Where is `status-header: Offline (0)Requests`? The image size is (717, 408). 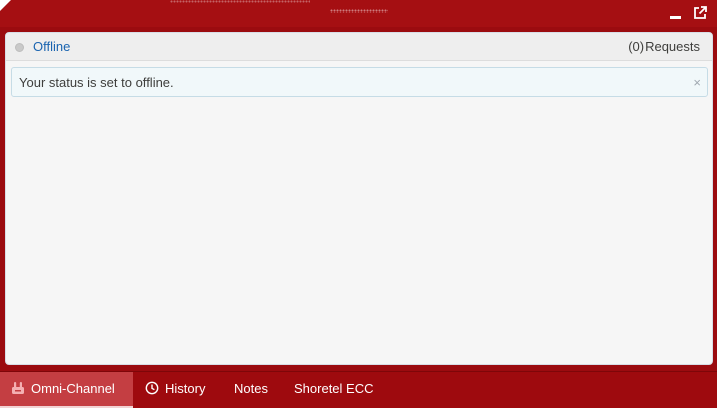
status-header: Offline (0)Requests is located at coordinates (359, 47).